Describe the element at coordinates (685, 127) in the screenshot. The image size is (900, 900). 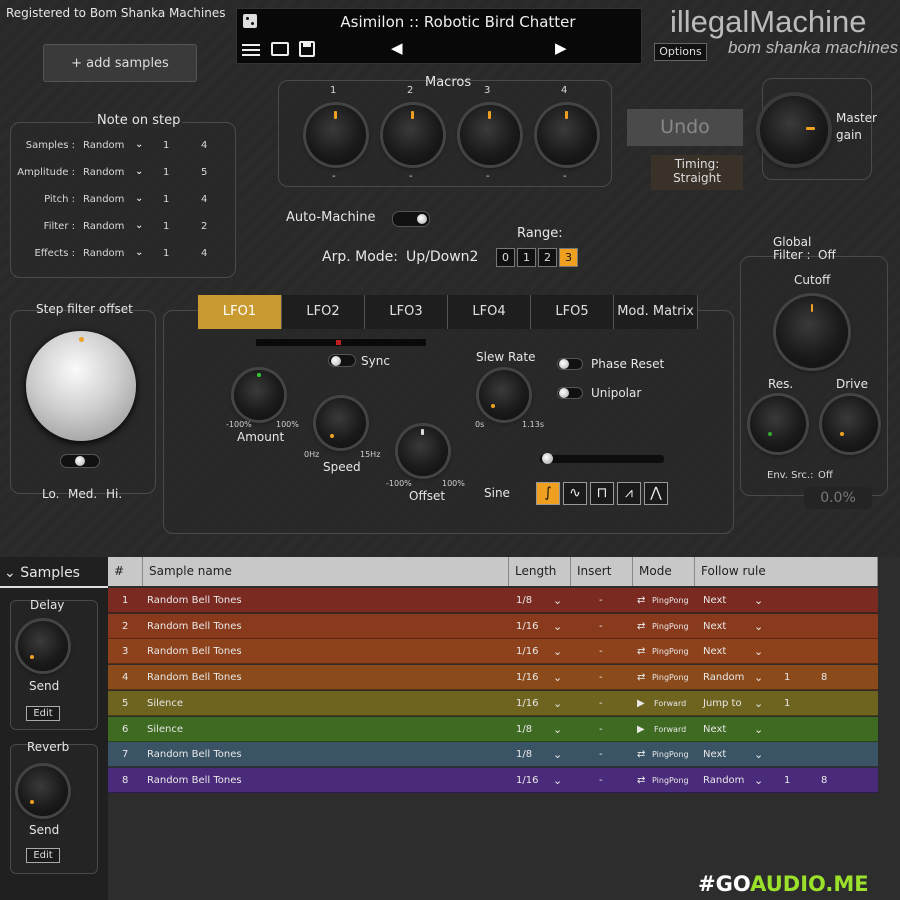
I see `undo-button: Undo` at that location.